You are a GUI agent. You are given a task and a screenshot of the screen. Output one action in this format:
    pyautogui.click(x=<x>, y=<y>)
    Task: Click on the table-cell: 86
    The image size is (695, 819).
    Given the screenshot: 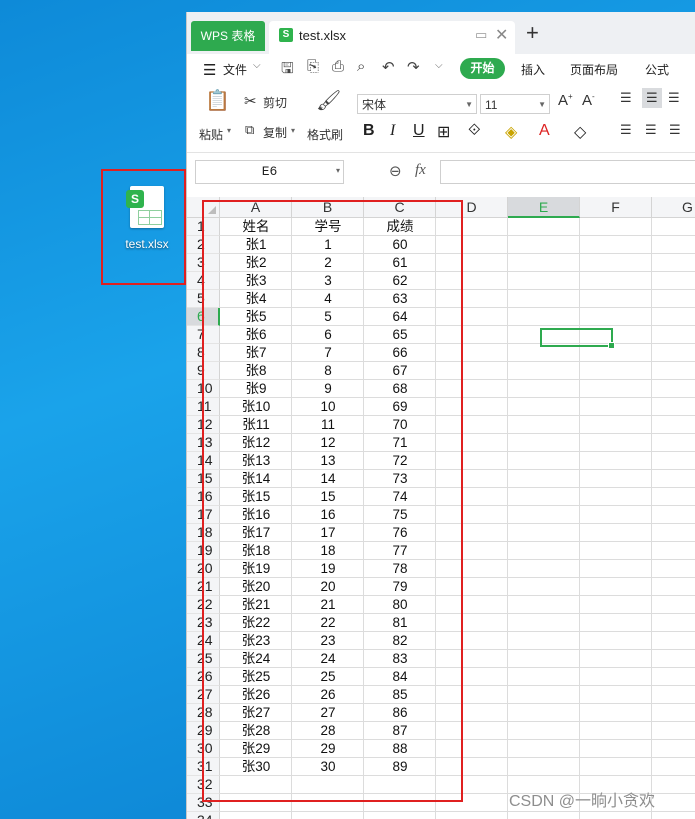 What is the action you would take?
    pyautogui.click(x=400, y=713)
    